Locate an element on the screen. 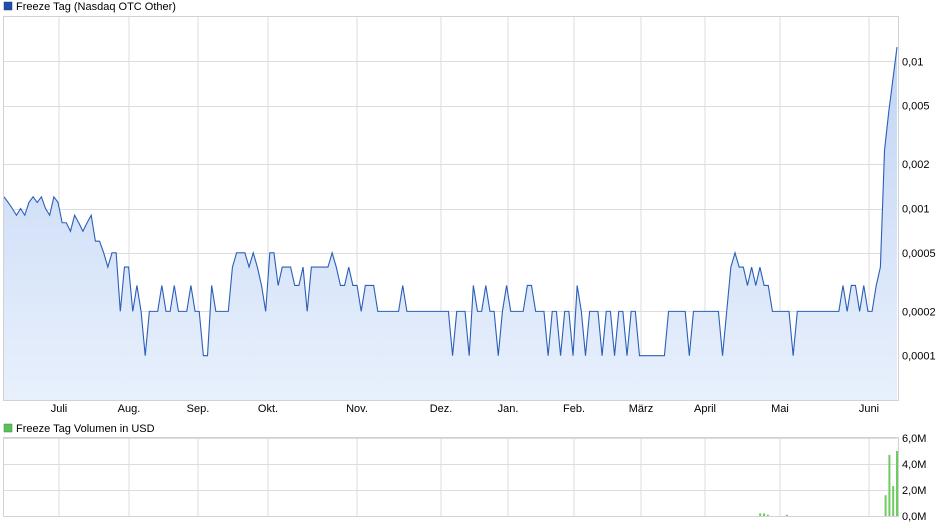 The image size is (940, 526). price-x-tick-label: Feb. is located at coordinates (574, 409).